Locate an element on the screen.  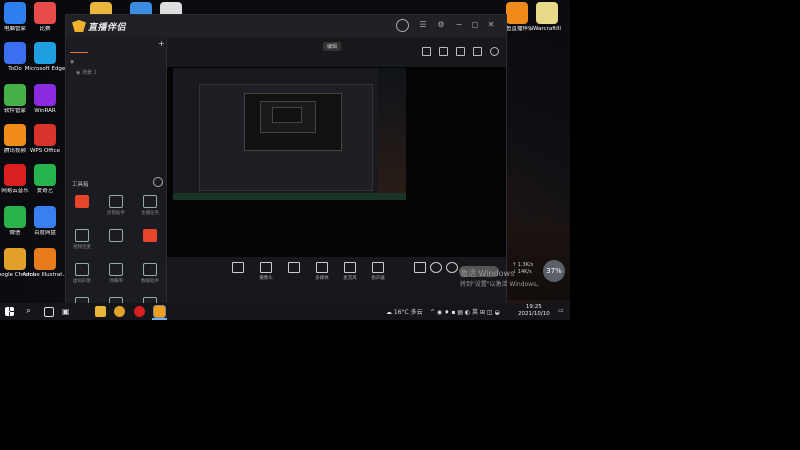
app-name: 直播伴侣 is located at coordinates (107, 28).